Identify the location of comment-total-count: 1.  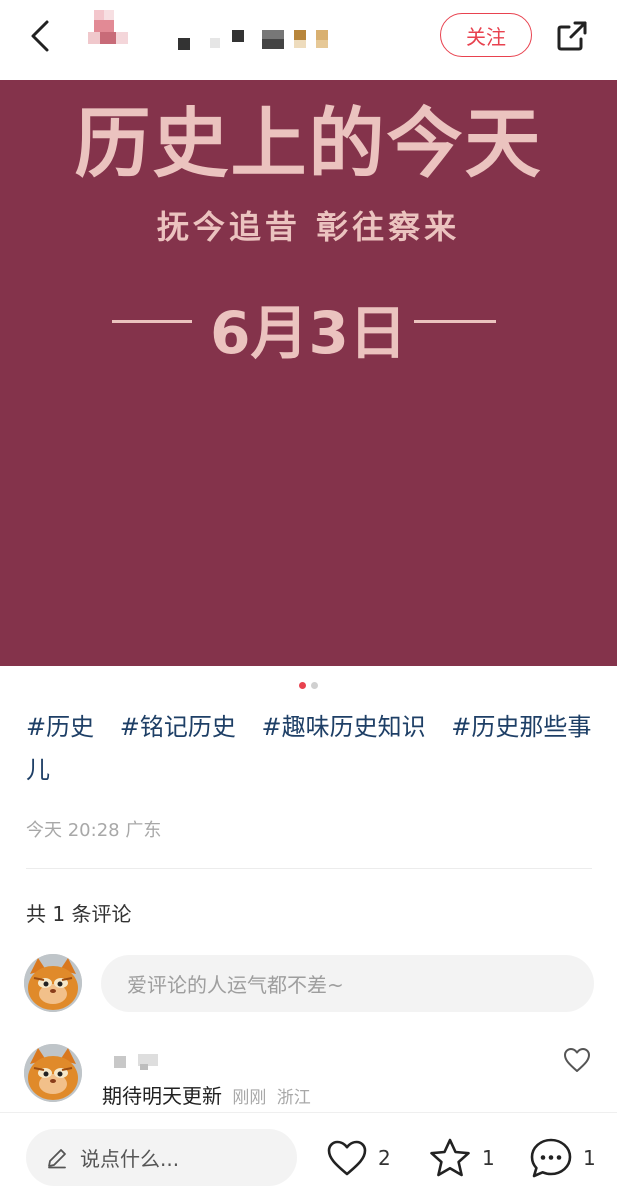
(589, 1158).